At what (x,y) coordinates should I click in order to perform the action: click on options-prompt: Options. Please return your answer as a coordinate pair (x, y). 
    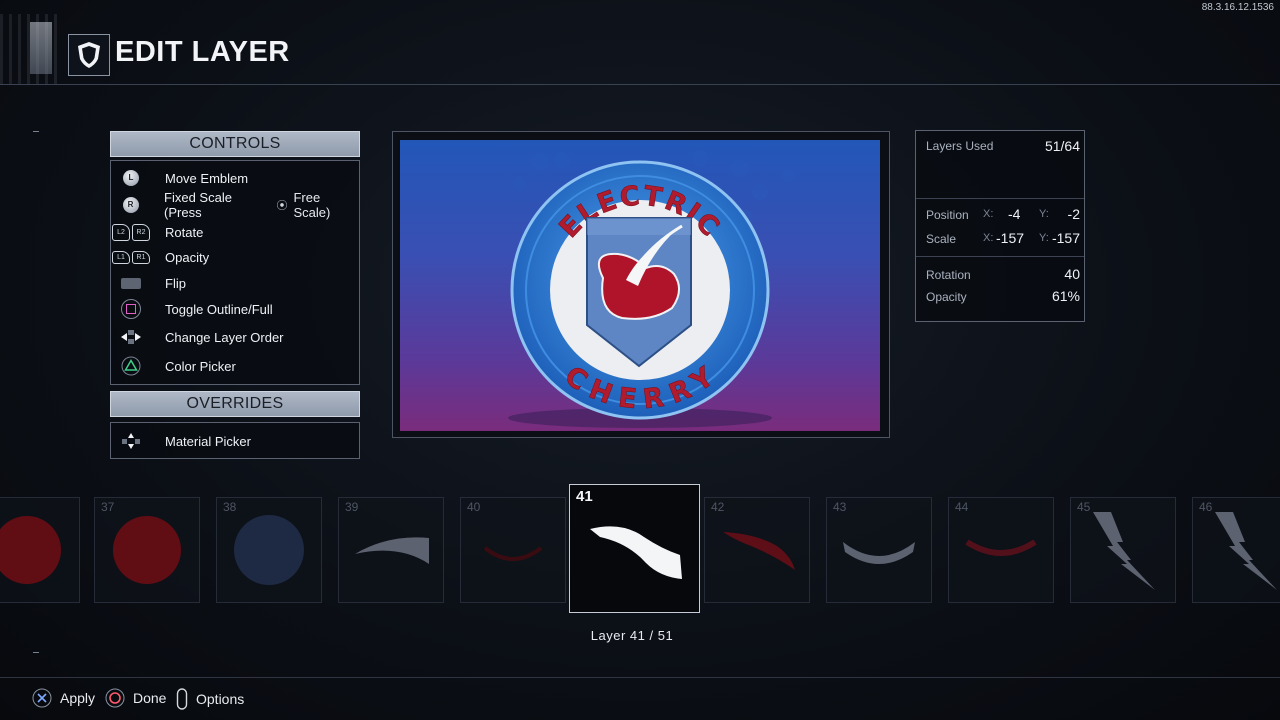
    Looking at the image, I should click on (210, 699).